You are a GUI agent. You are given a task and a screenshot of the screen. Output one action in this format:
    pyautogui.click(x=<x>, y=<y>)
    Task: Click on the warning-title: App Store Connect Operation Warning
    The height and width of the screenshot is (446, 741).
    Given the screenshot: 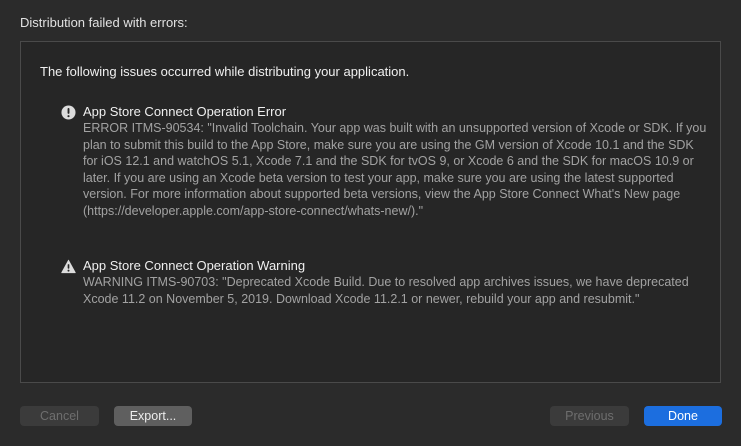 What is the action you would take?
    pyautogui.click(x=194, y=265)
    